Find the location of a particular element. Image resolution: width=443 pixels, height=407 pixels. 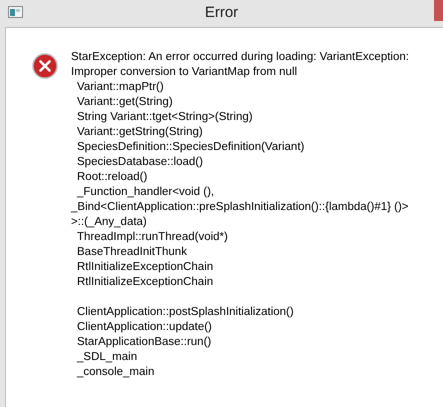

message-line: Variant::mapPtr() is located at coordinates (120, 87).